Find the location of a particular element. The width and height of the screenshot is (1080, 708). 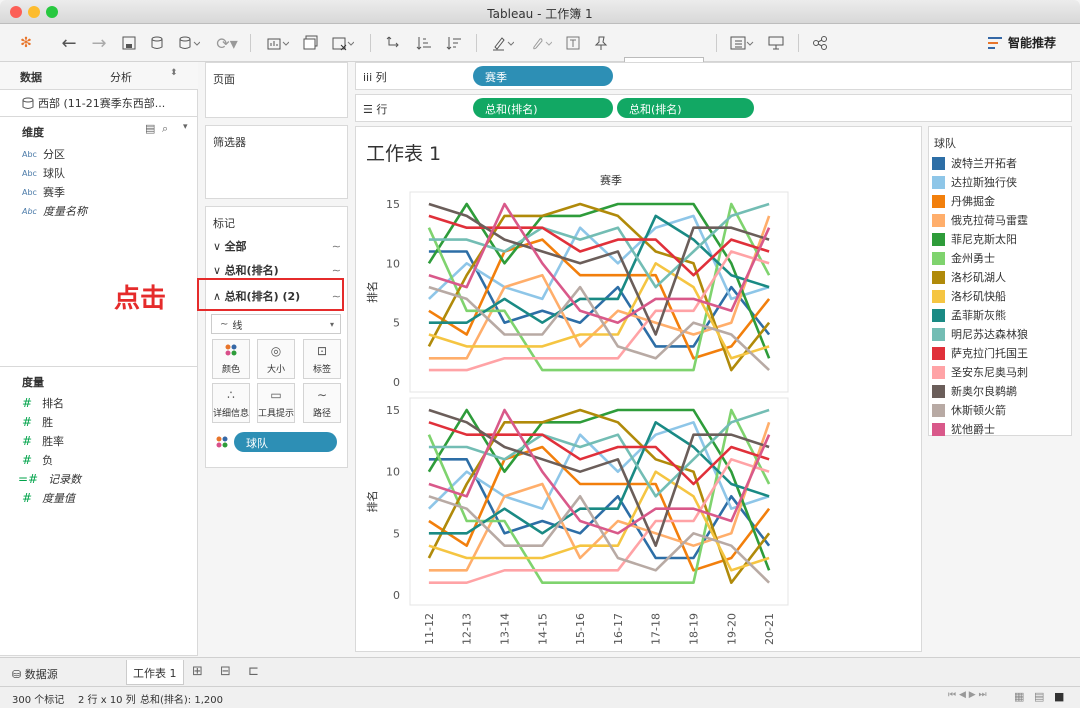

legend-item: 丹佛掘金 is located at coordinates (963, 201).